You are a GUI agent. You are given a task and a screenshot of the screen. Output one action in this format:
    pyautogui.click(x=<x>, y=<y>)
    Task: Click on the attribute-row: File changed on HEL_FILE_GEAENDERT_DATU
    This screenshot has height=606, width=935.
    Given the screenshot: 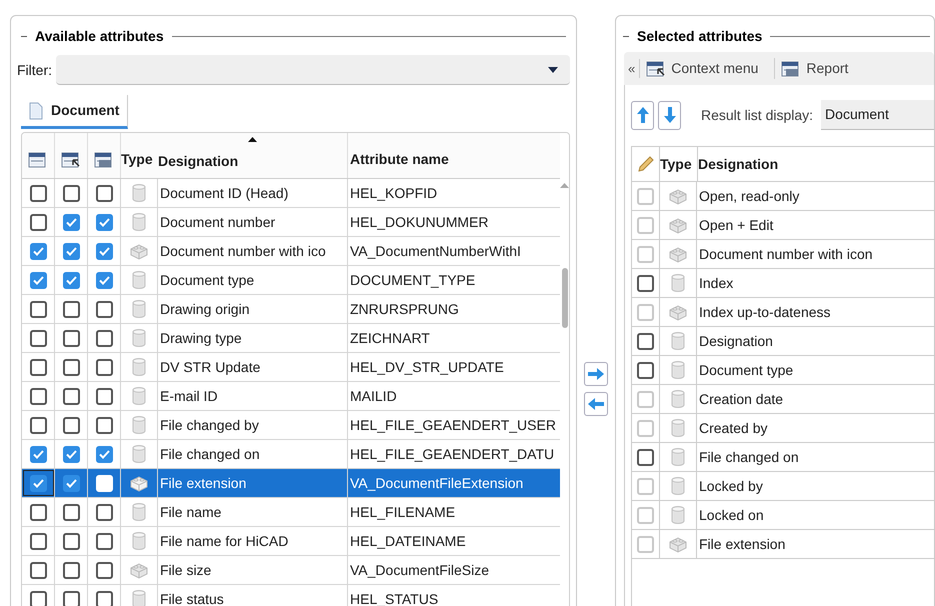 What is the action you would take?
    pyautogui.click(x=291, y=454)
    